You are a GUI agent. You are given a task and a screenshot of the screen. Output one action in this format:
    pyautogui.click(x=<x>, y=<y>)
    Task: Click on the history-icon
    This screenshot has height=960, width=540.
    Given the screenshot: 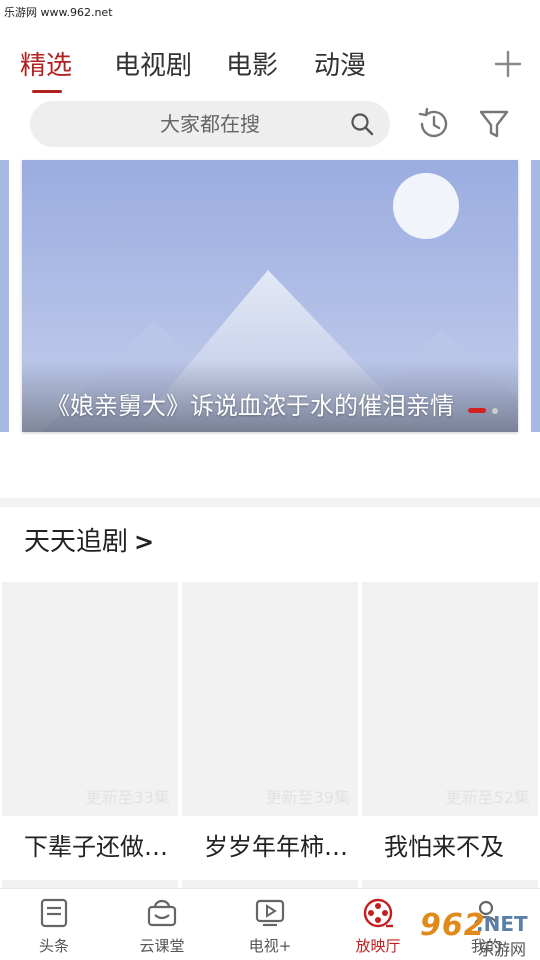 What is the action you would take?
    pyautogui.click(x=434, y=124)
    